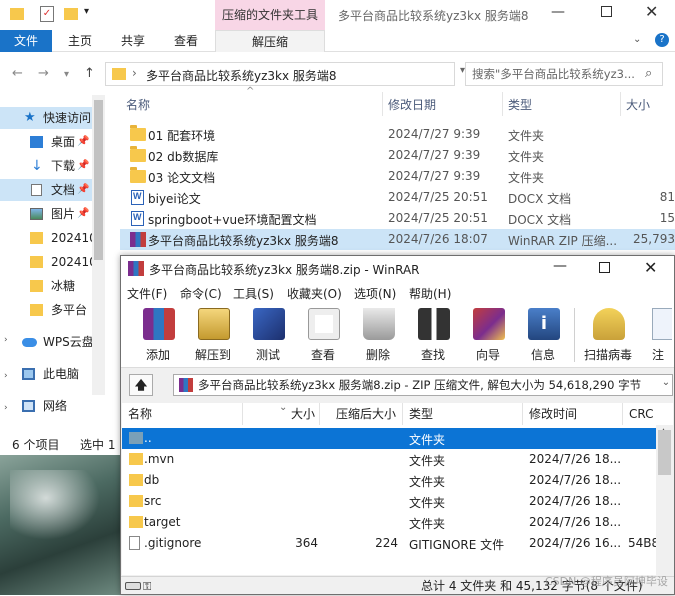 The width and height of the screenshot is (675, 596). What do you see at coordinates (648, 414) in the screenshot?
I see `rar-column-crc: CRC` at bounding box center [648, 414].